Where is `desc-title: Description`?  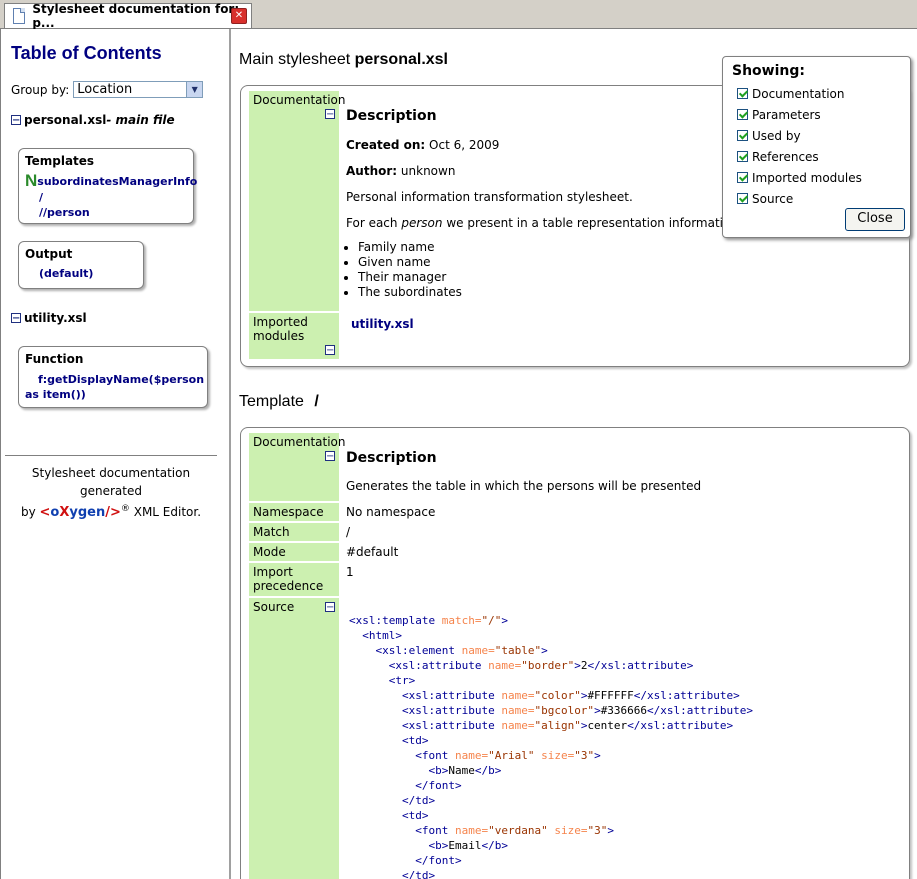 desc-title: Description is located at coordinates (391, 116).